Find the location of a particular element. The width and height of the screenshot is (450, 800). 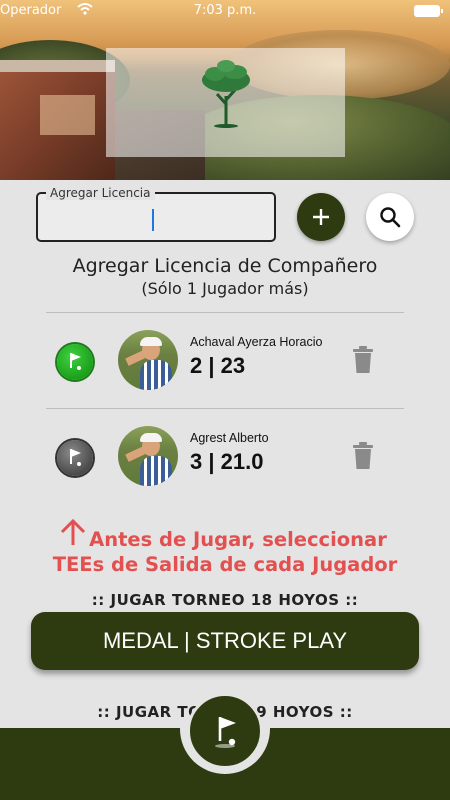

warning-line-2: TEEs de Salida de cada Jugador is located at coordinates (225, 564).